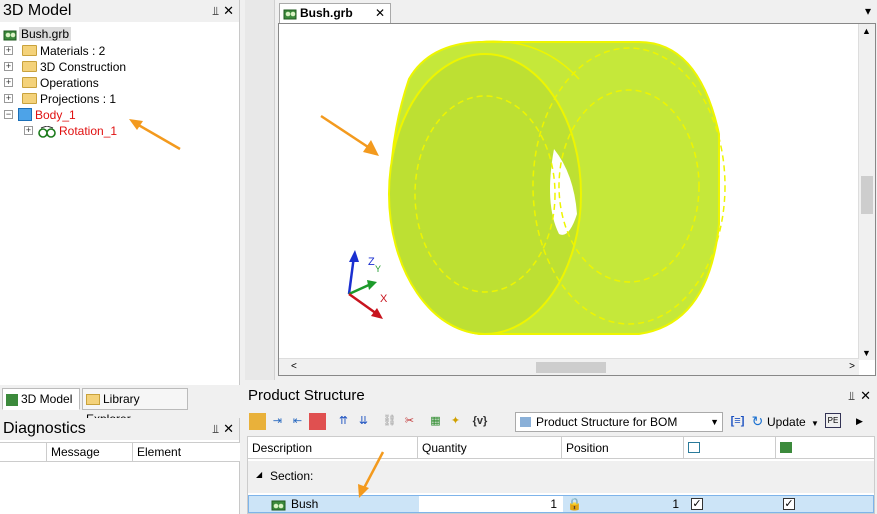 The width and height of the screenshot is (877, 514). Describe the element at coordinates (90, 452) in the screenshot. I see `diag-col-message: Message` at that location.